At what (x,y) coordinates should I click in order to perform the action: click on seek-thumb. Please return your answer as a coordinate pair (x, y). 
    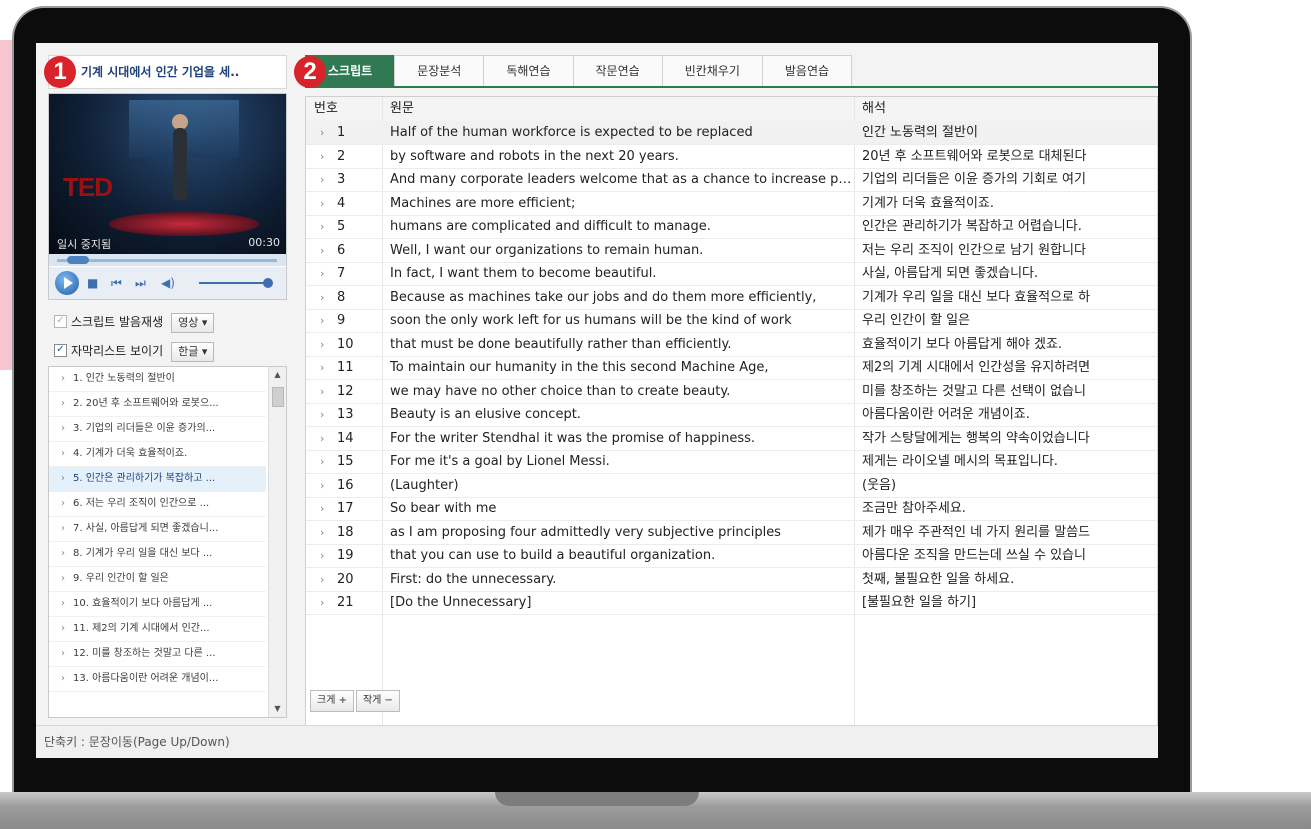
    Looking at the image, I should click on (78, 260).